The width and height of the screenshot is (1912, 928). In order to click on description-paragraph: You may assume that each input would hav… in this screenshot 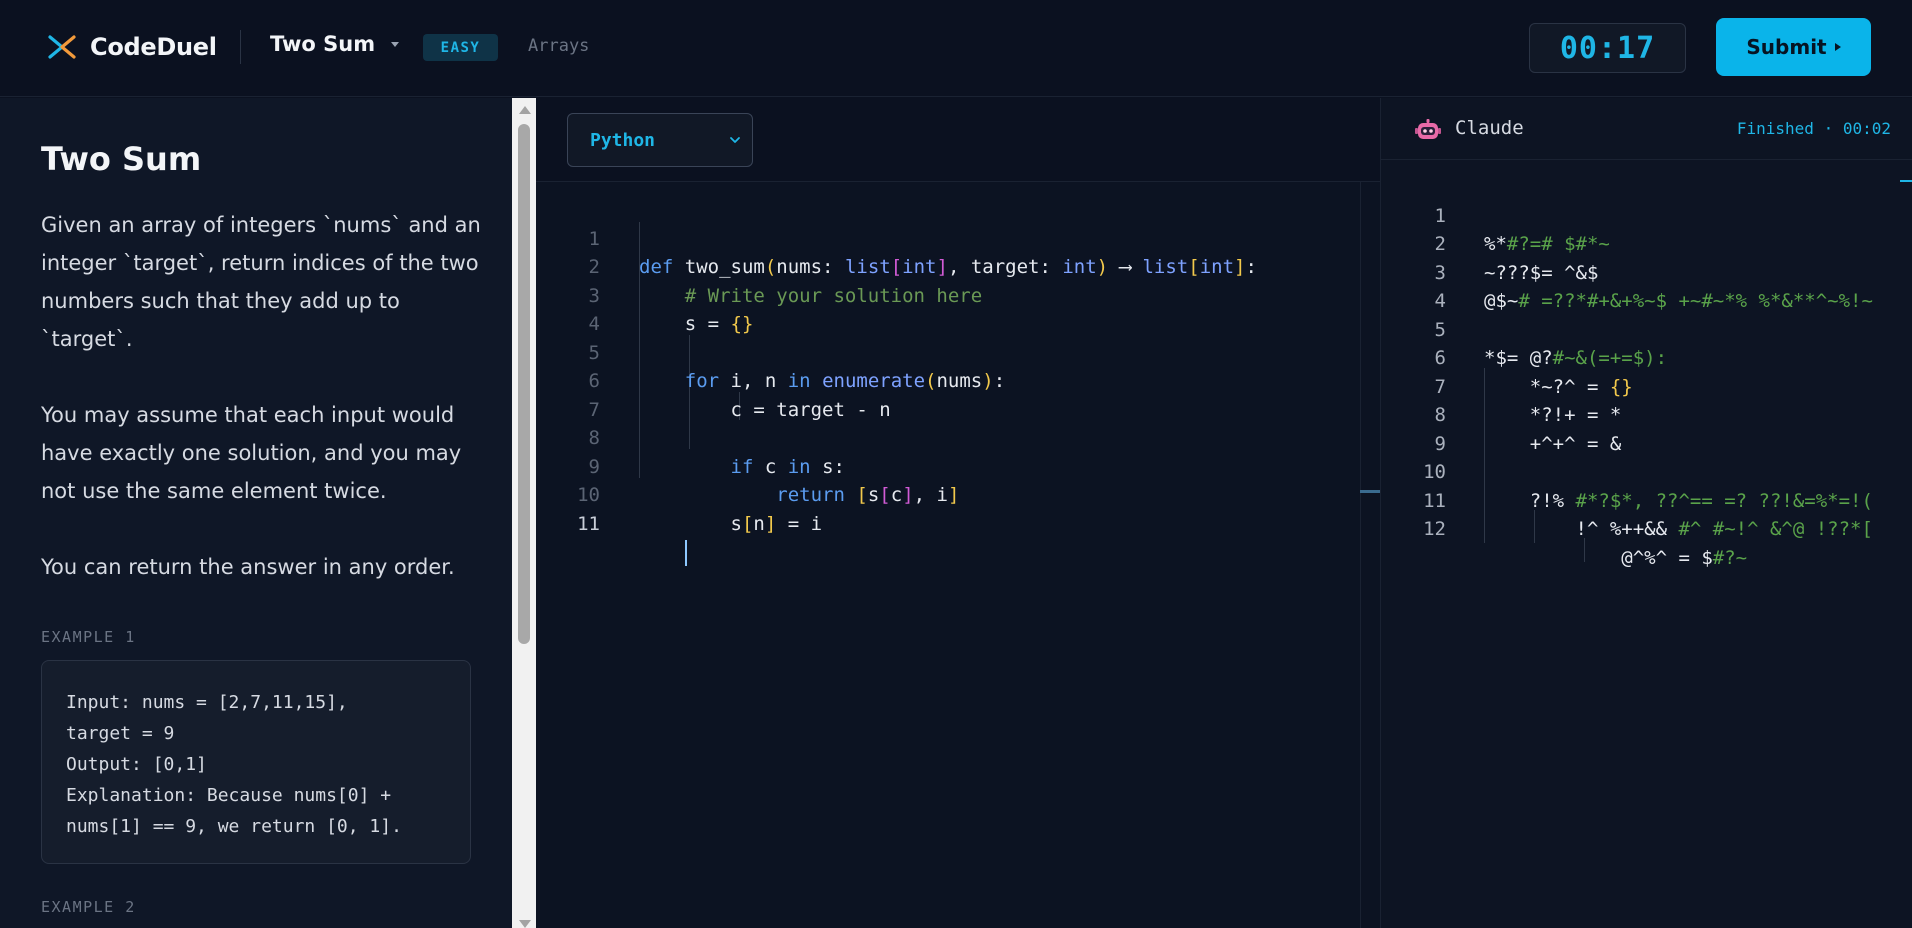, I will do `click(251, 453)`.